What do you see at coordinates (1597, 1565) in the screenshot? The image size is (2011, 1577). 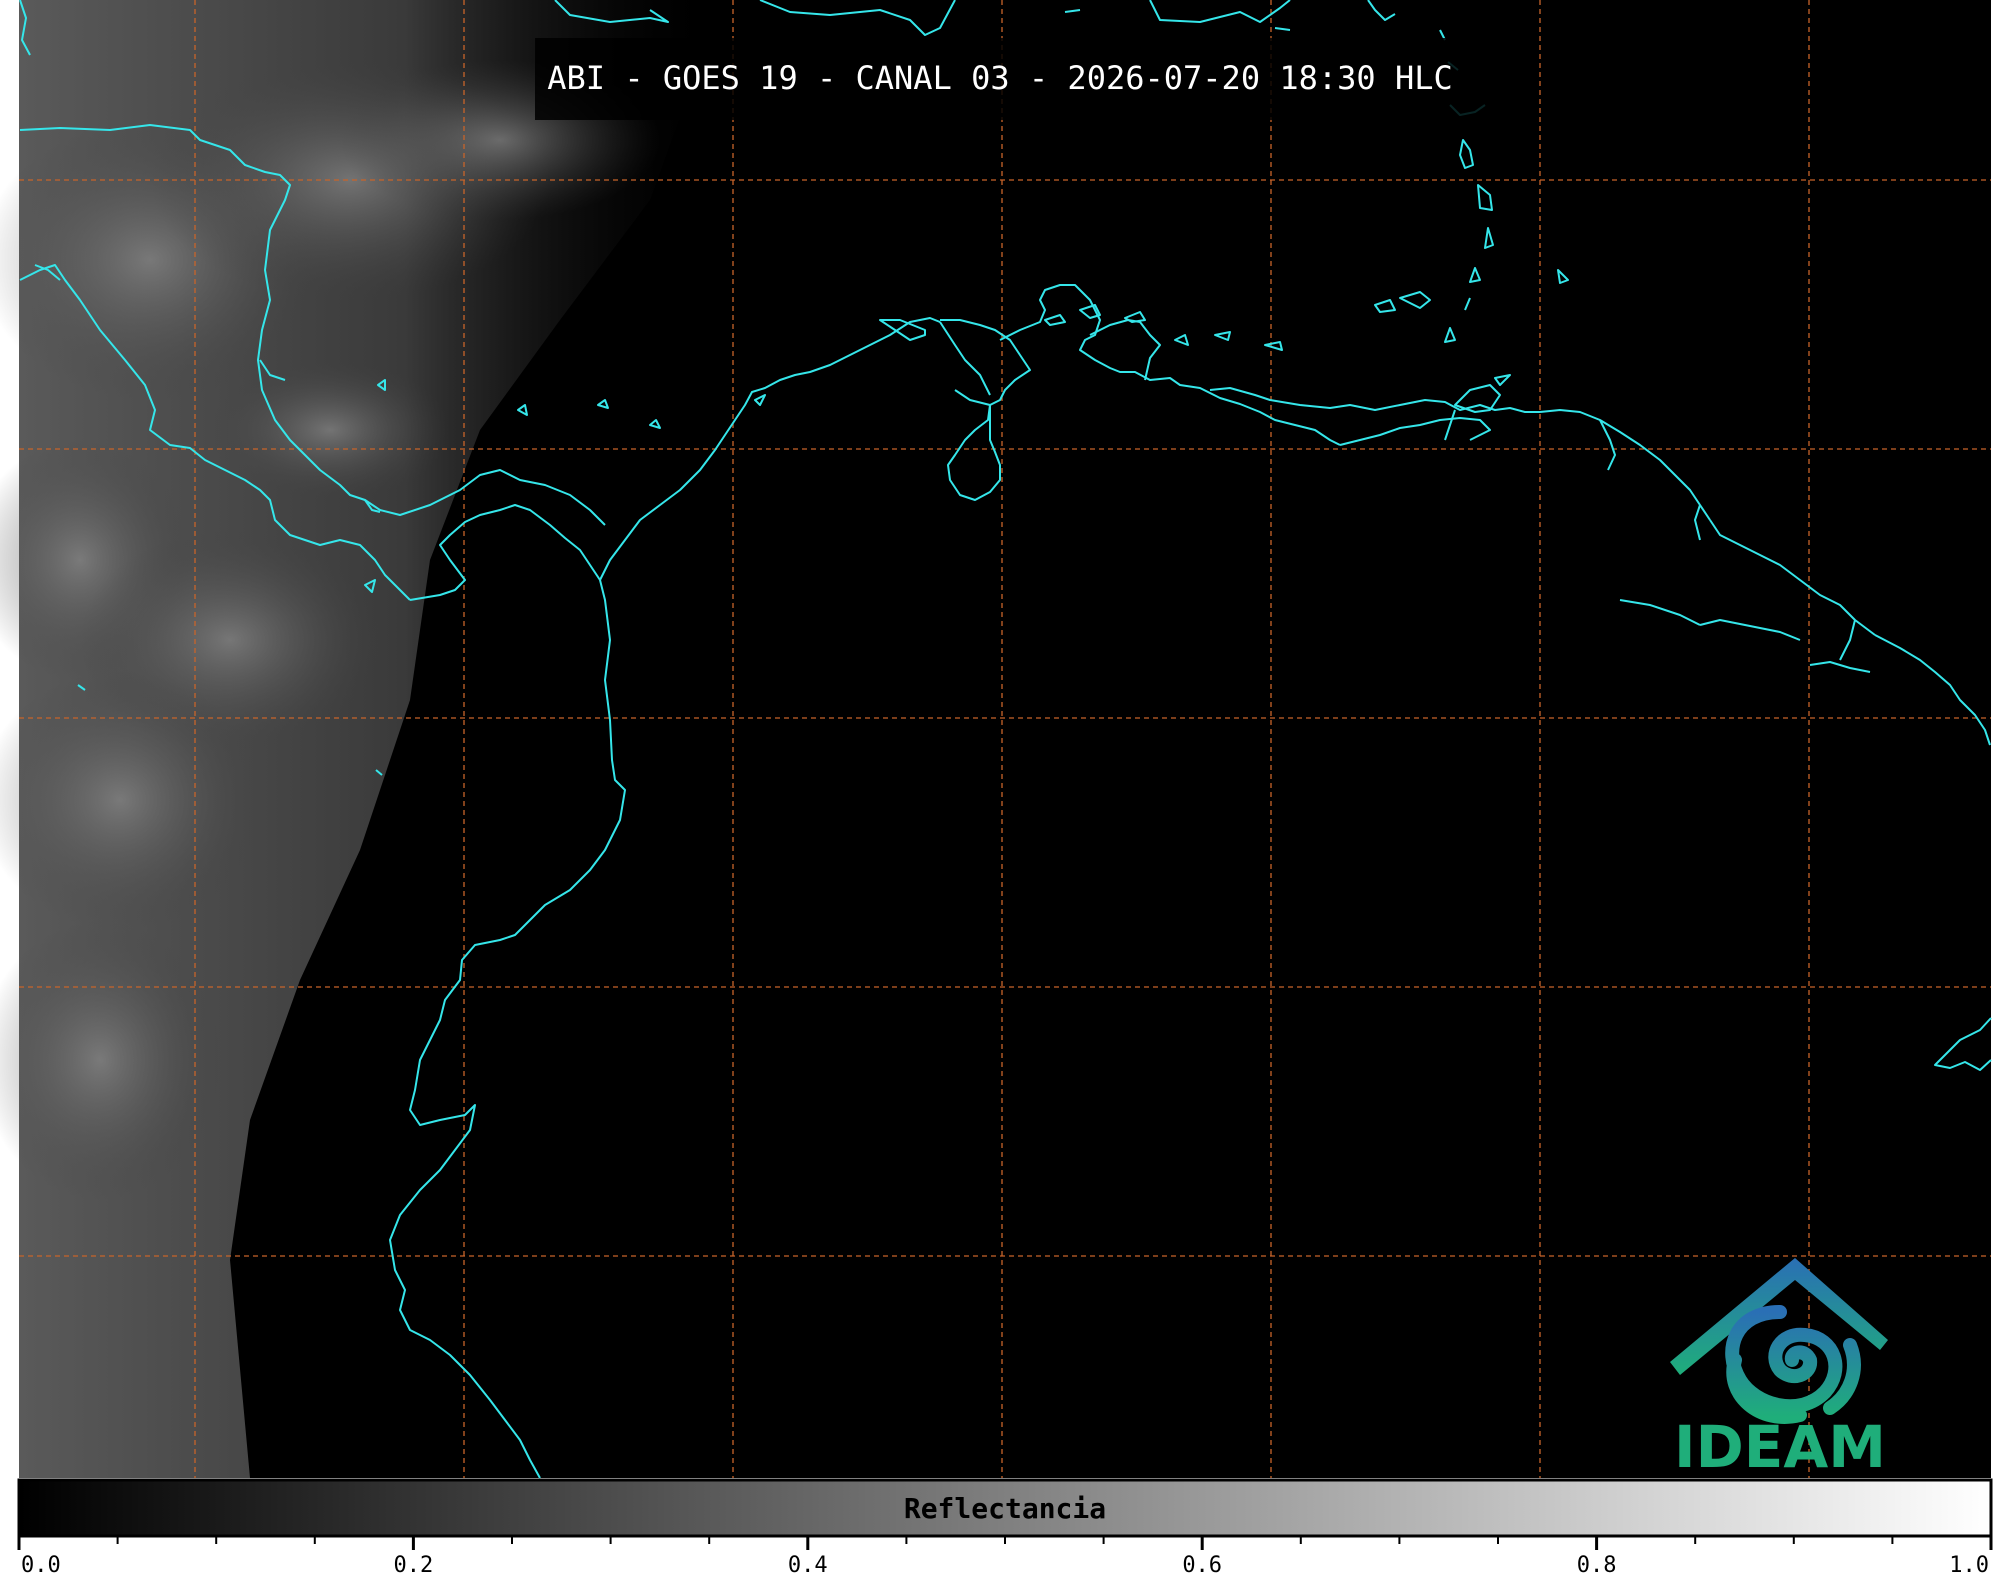 I see `colorbar-tick-label: 0.8` at bounding box center [1597, 1565].